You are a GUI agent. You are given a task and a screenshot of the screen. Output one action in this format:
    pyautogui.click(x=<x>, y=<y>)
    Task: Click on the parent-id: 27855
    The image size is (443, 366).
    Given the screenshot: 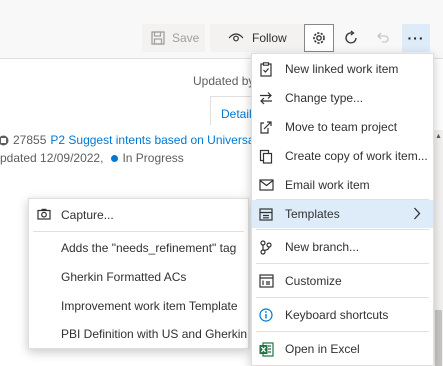 What is the action you would take?
    pyautogui.click(x=30, y=140)
    